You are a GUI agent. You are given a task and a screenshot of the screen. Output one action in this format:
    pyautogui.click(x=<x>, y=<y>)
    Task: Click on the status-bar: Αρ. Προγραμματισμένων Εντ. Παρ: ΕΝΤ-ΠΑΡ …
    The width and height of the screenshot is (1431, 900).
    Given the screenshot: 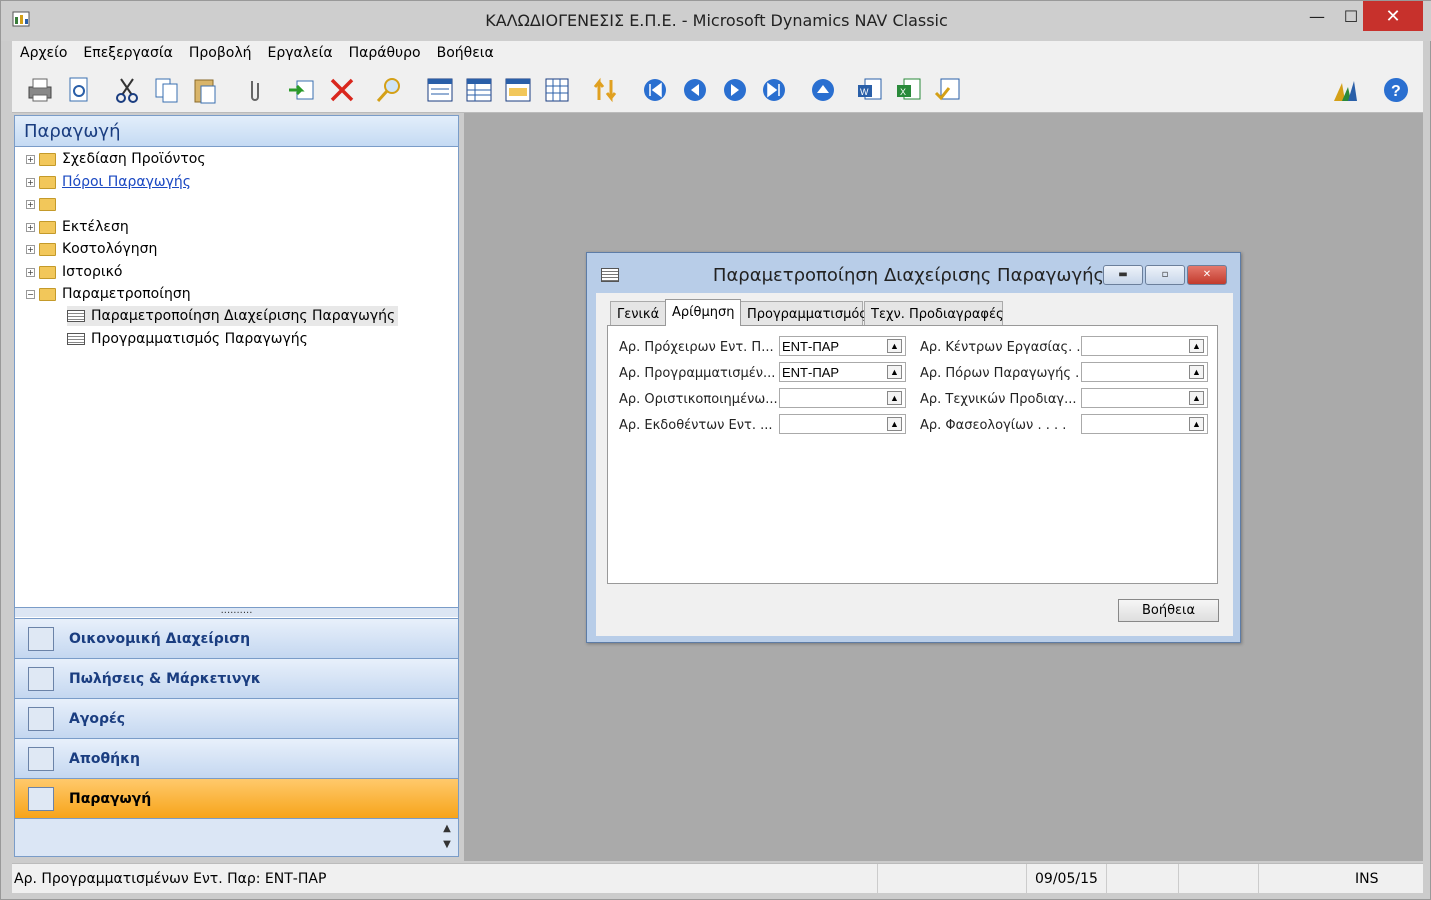 What is the action you would take?
    pyautogui.click(x=717, y=878)
    